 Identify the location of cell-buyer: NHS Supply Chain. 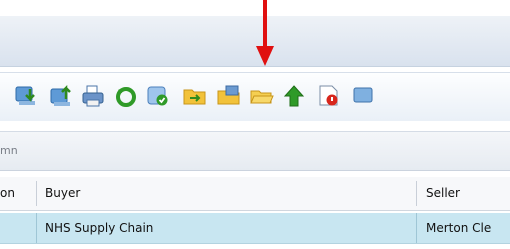
(99, 228).